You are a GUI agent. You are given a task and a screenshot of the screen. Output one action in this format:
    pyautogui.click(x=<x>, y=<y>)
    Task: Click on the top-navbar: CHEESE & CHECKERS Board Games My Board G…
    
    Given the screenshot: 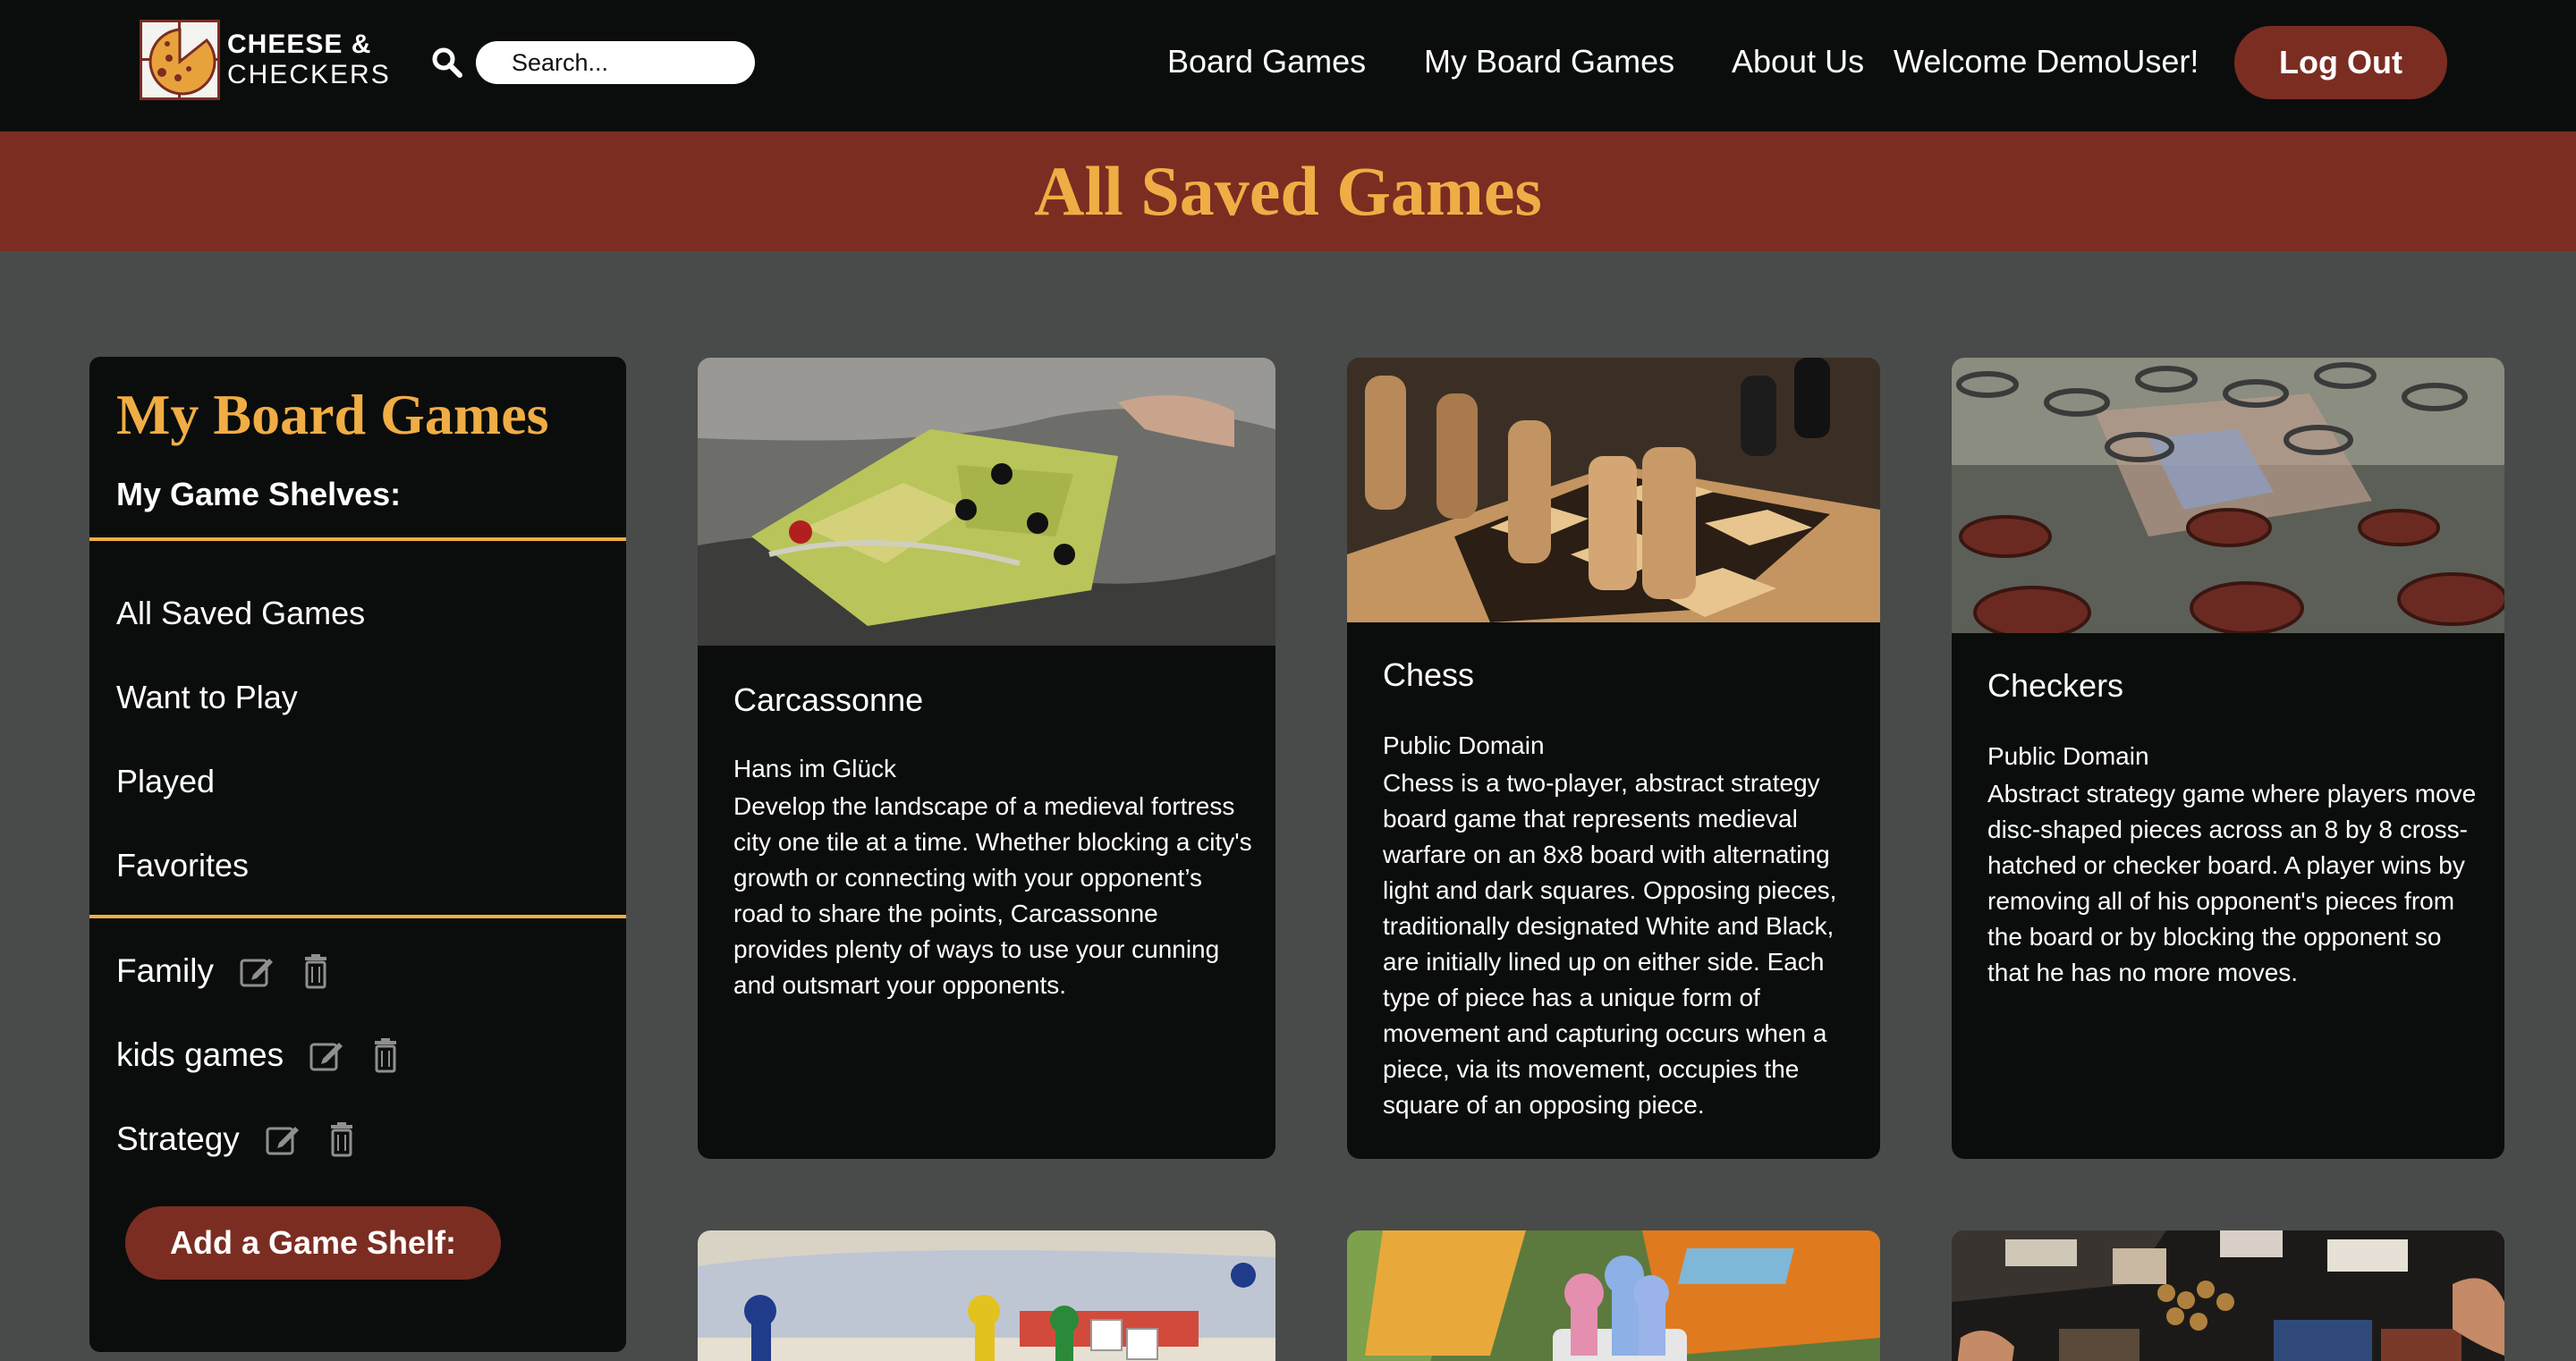 What is the action you would take?
    pyautogui.click(x=1288, y=65)
    